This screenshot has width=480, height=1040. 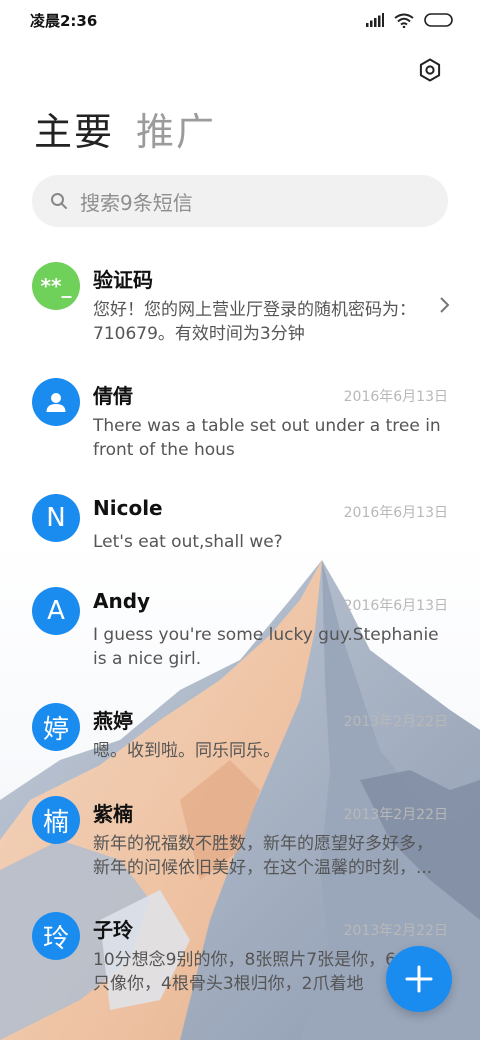 I want to click on settings-icon, so click(x=430, y=70).